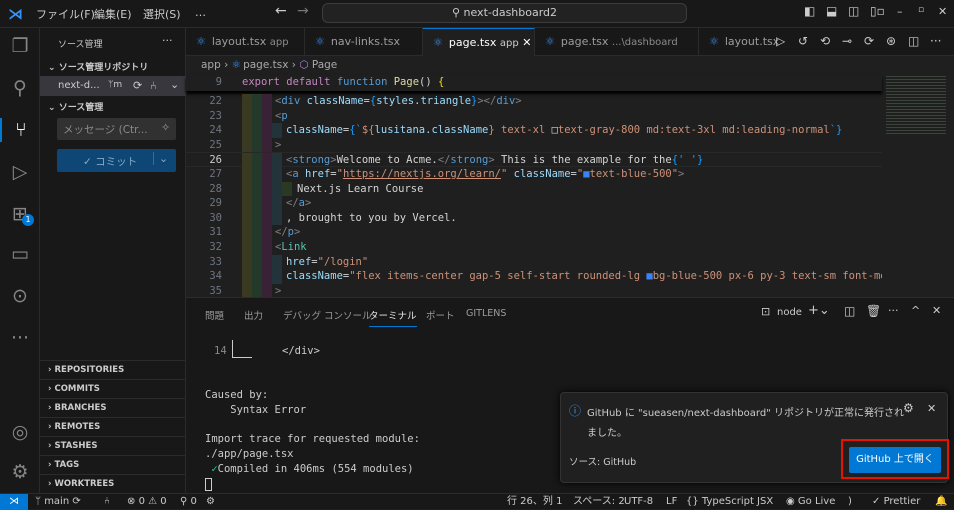  I want to click on repo-row: next-d... ᛘm ⟳ ⑃ ⌄, so click(113, 86).